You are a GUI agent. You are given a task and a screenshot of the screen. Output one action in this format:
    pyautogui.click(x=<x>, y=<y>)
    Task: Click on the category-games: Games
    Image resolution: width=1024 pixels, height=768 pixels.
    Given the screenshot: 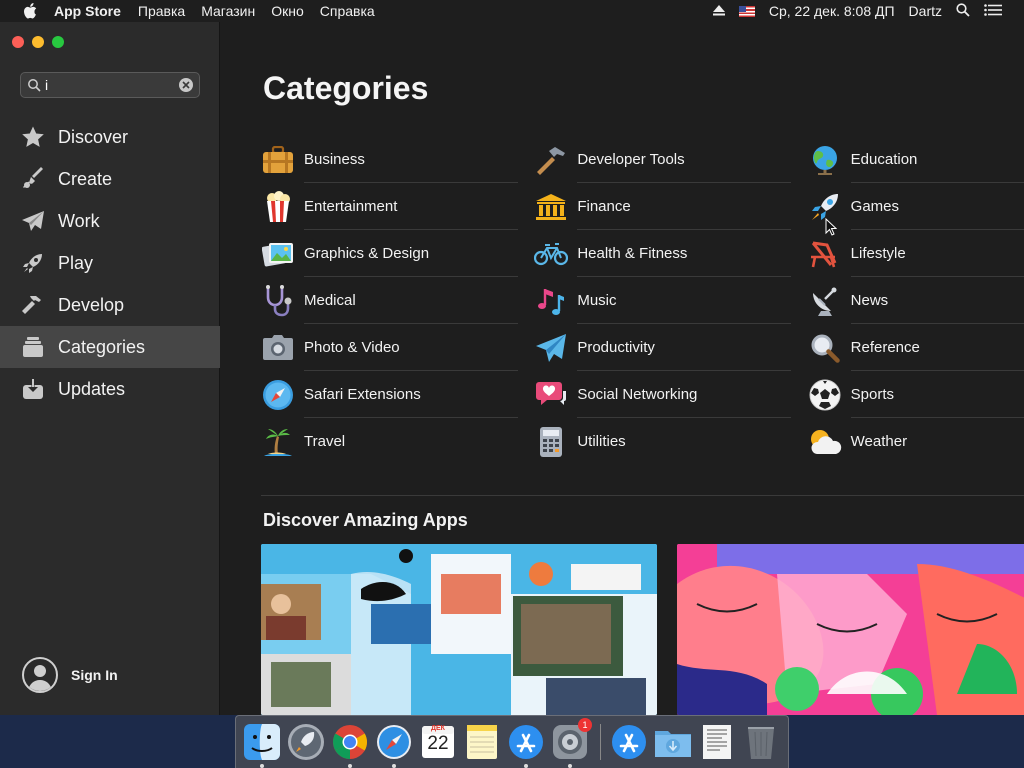 What is the action you would take?
    pyautogui.click(x=916, y=206)
    